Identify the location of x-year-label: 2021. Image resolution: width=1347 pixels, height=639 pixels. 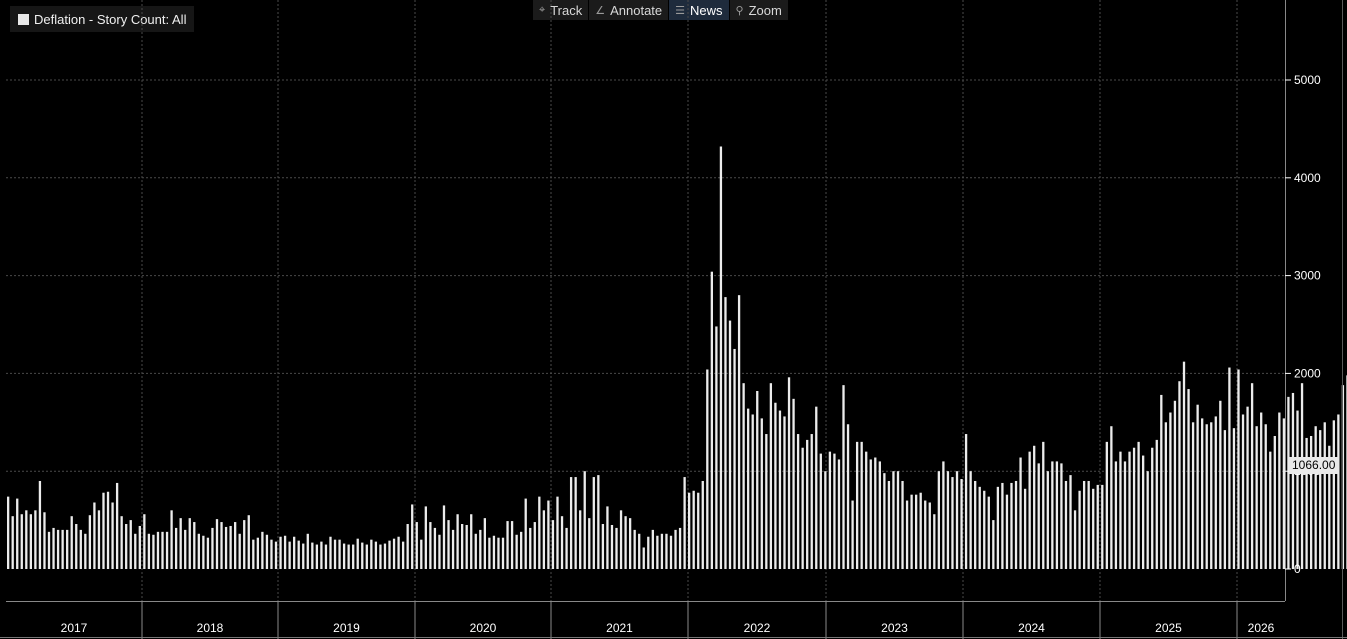
(619, 628).